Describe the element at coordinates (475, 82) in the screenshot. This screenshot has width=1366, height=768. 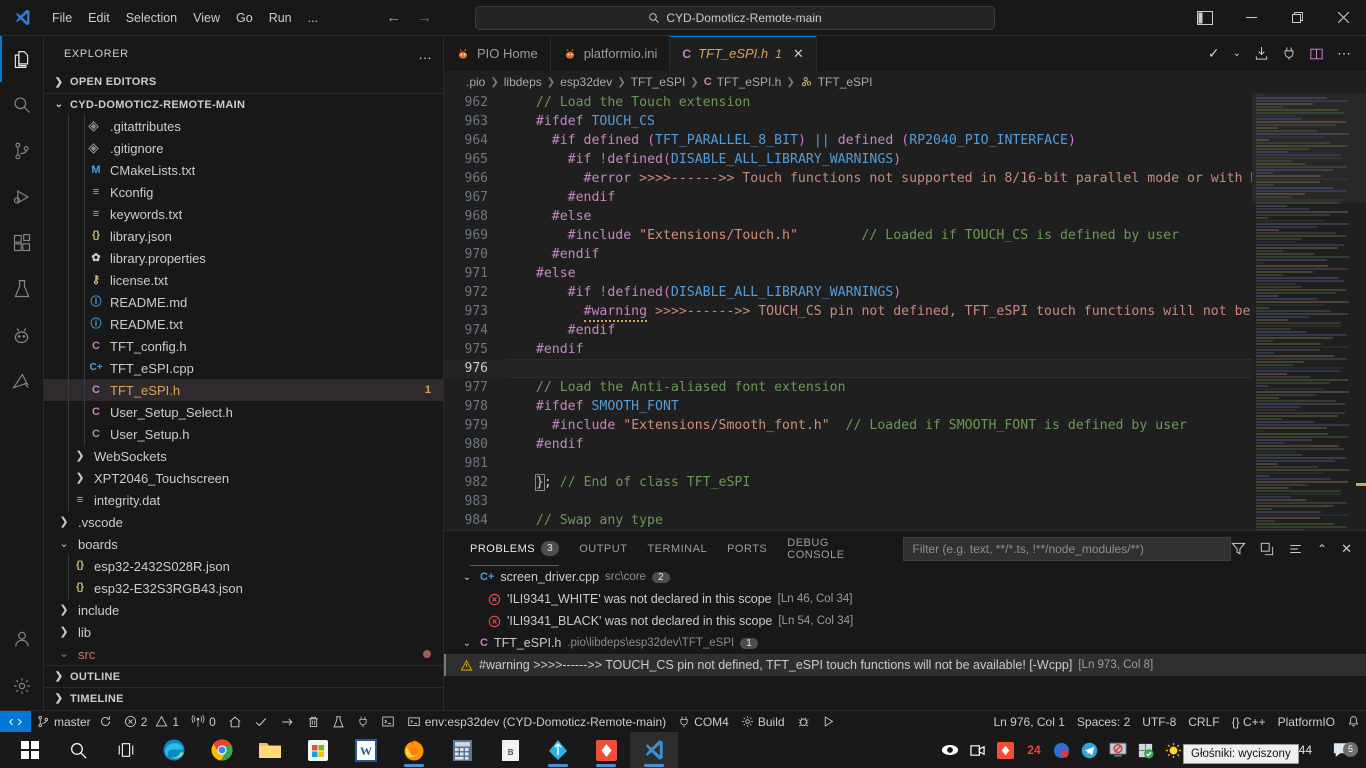
I see `breadcrumb-item-0: .pio` at that location.